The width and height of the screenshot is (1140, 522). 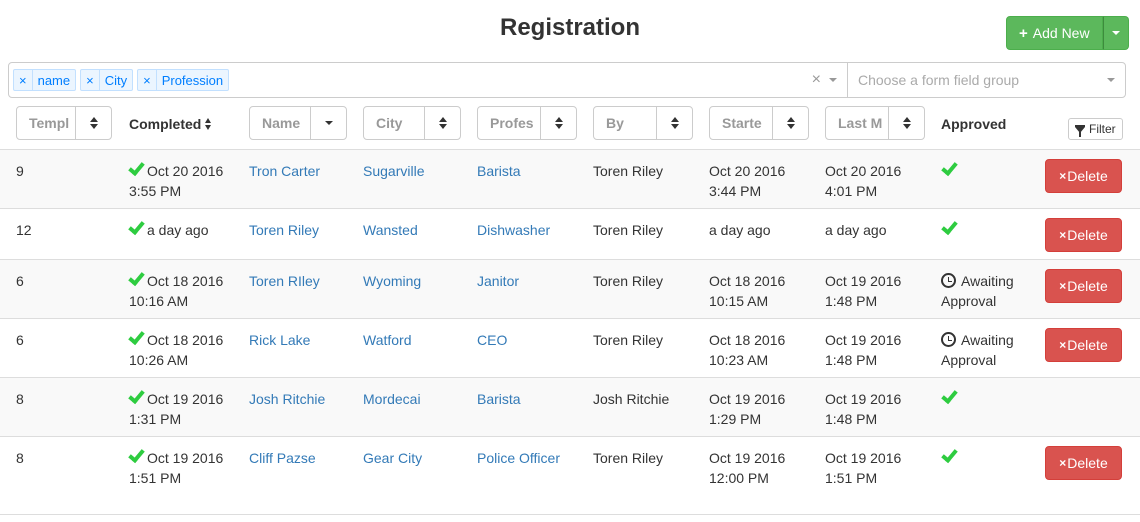 What do you see at coordinates (168, 228) in the screenshot?
I see `completed-cell: a day ago` at bounding box center [168, 228].